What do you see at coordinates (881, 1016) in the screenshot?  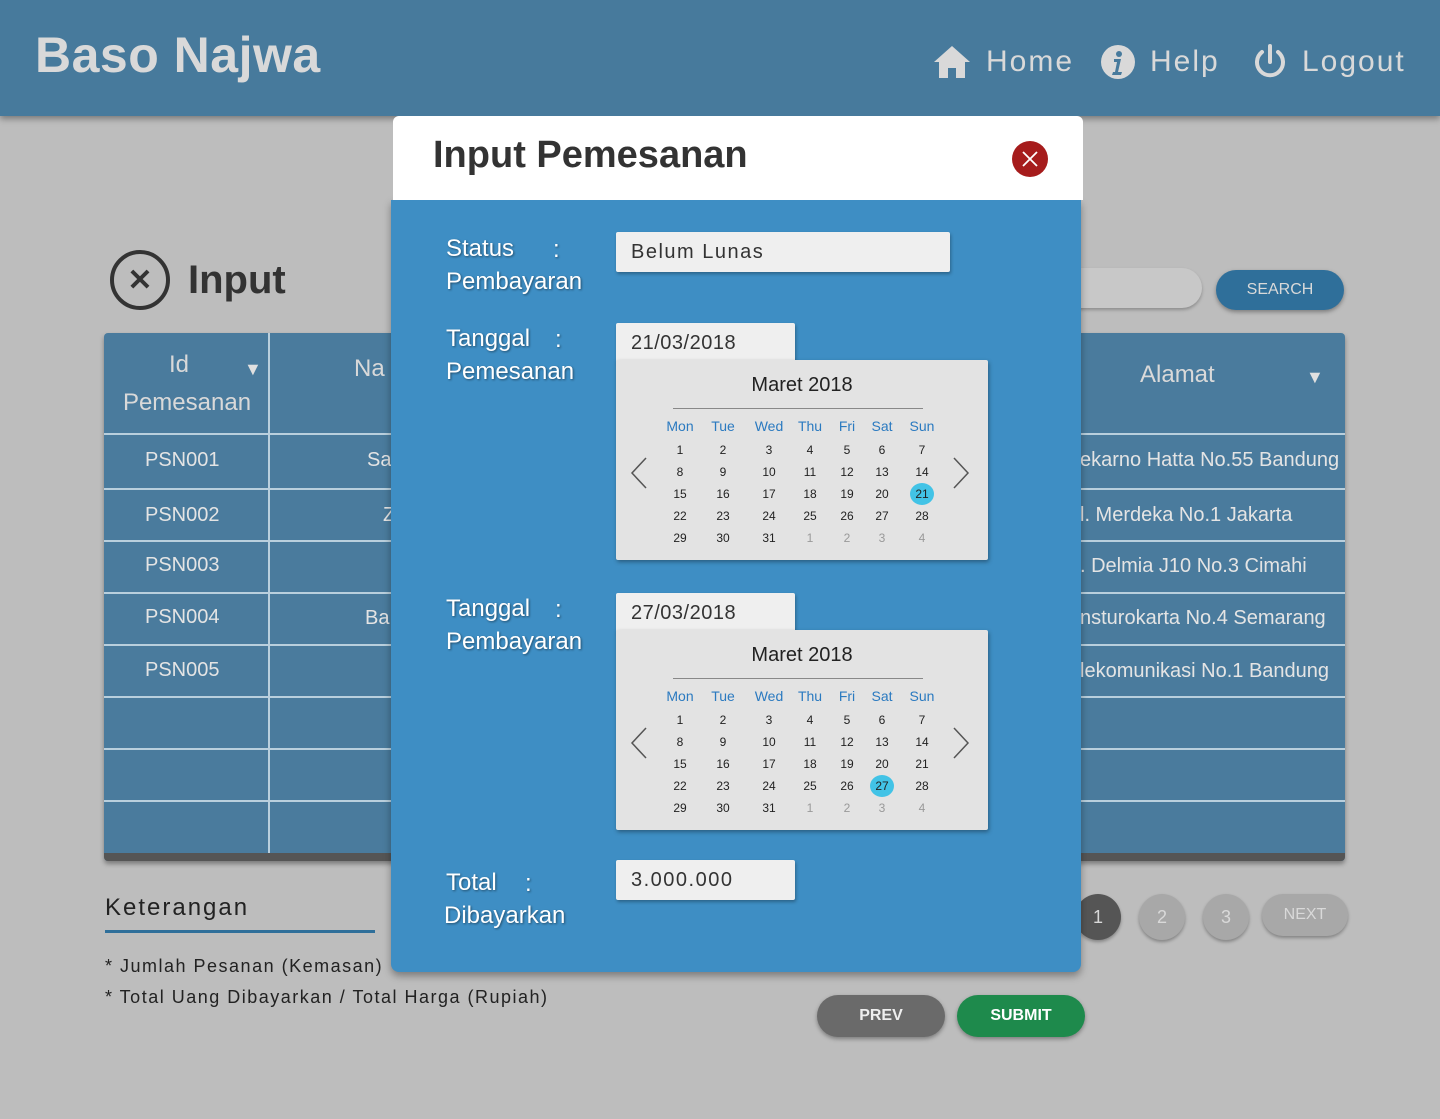 I see `prev-button: PREV` at bounding box center [881, 1016].